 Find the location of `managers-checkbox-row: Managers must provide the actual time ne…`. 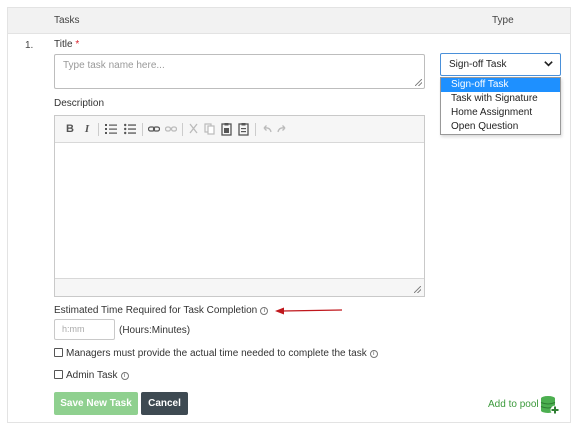

managers-checkbox-row: Managers must provide the actual time ne… is located at coordinates (216, 354).